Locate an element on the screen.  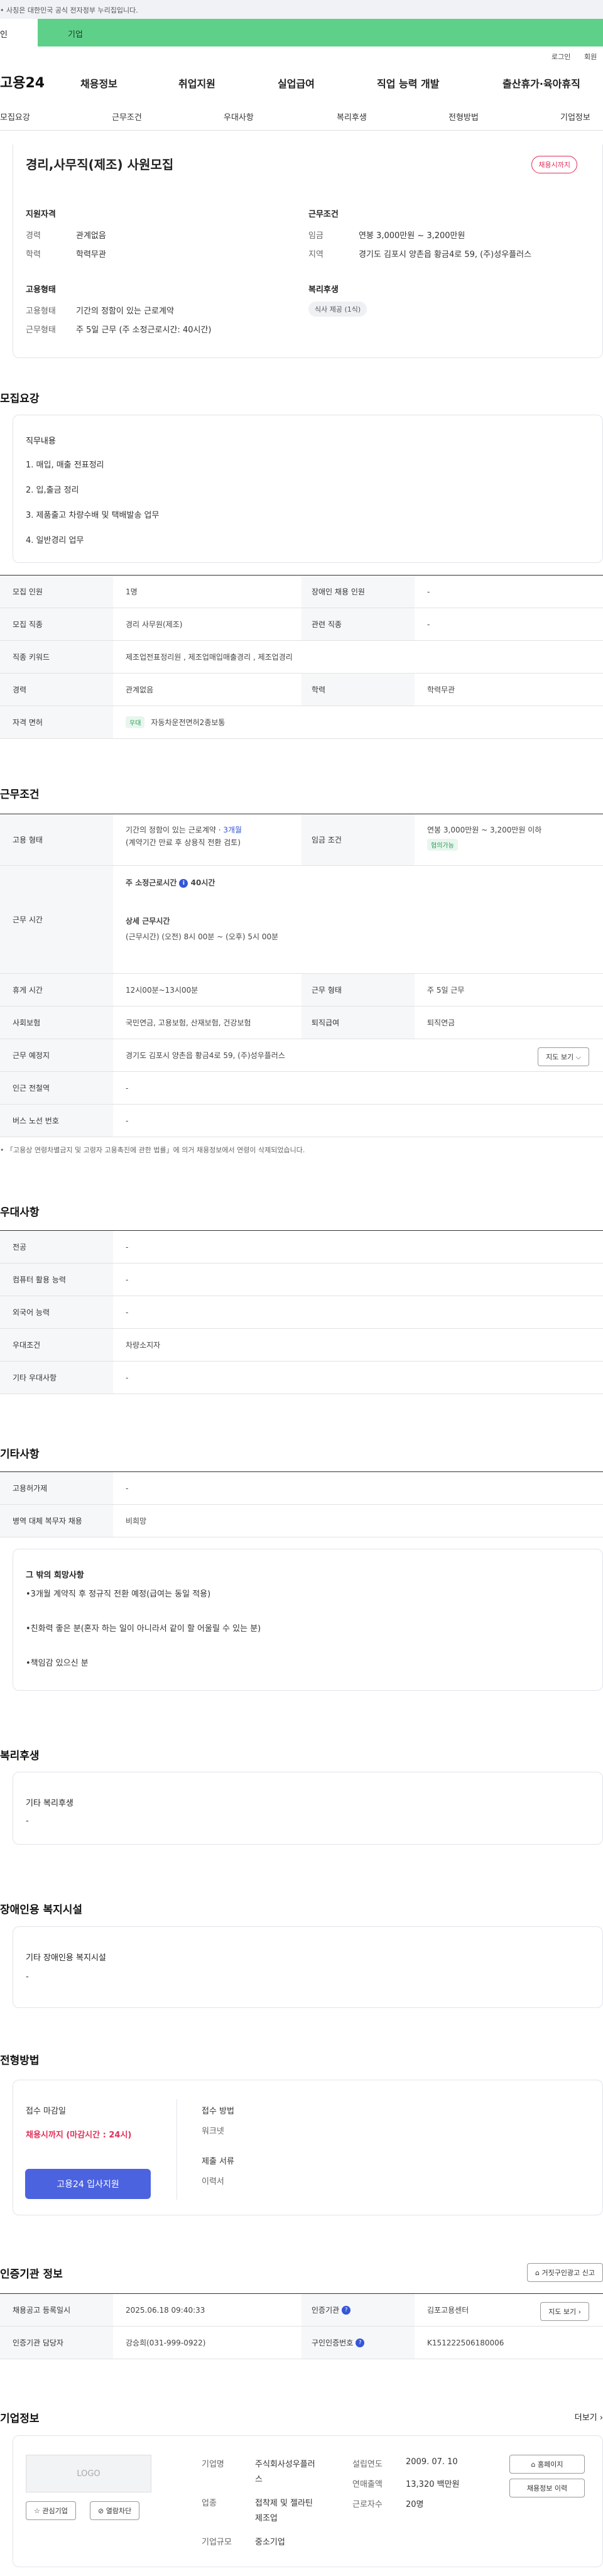
table-row: 직종 키워드 제조업전표정리원 , 제조업매입매출경리 , 제조업경리 is located at coordinates (301, 658).